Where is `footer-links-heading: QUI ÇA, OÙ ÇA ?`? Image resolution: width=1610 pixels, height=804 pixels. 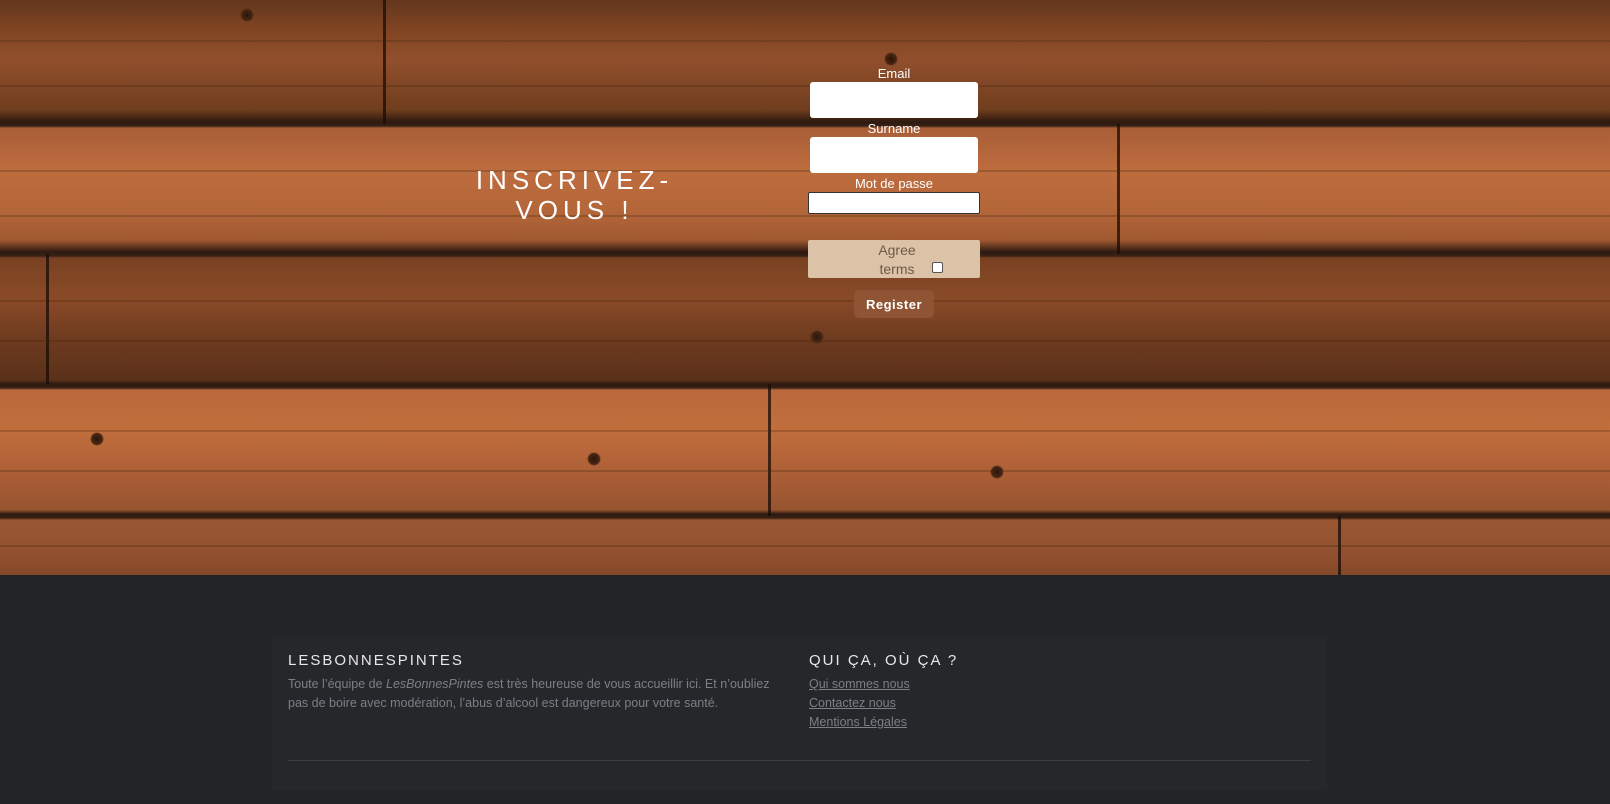 footer-links-heading: QUI ÇA, OÙ ÇA ? is located at coordinates (884, 660).